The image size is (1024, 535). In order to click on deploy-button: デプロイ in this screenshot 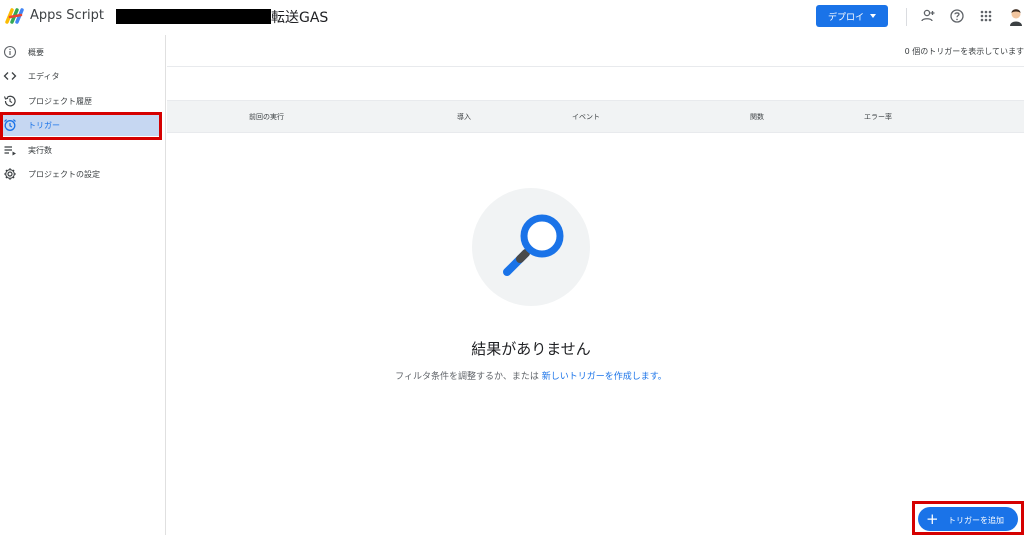, I will do `click(852, 16)`.